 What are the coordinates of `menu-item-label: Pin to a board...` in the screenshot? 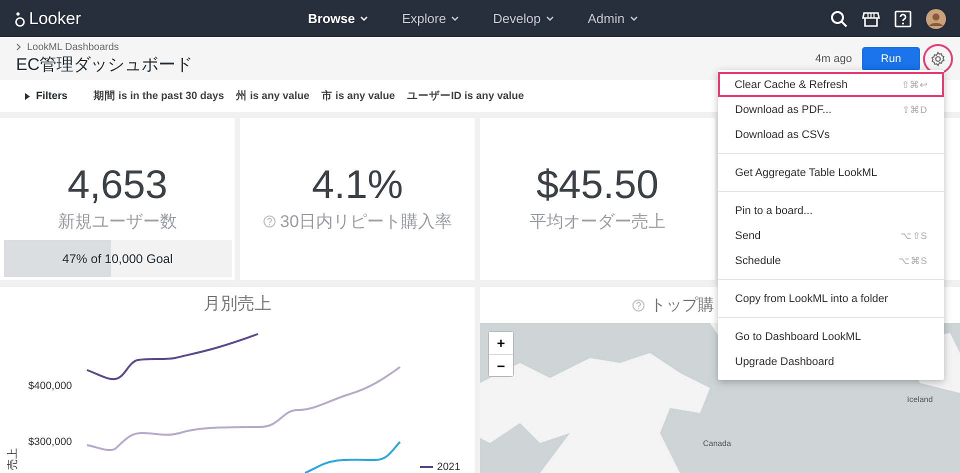 It's located at (774, 210).